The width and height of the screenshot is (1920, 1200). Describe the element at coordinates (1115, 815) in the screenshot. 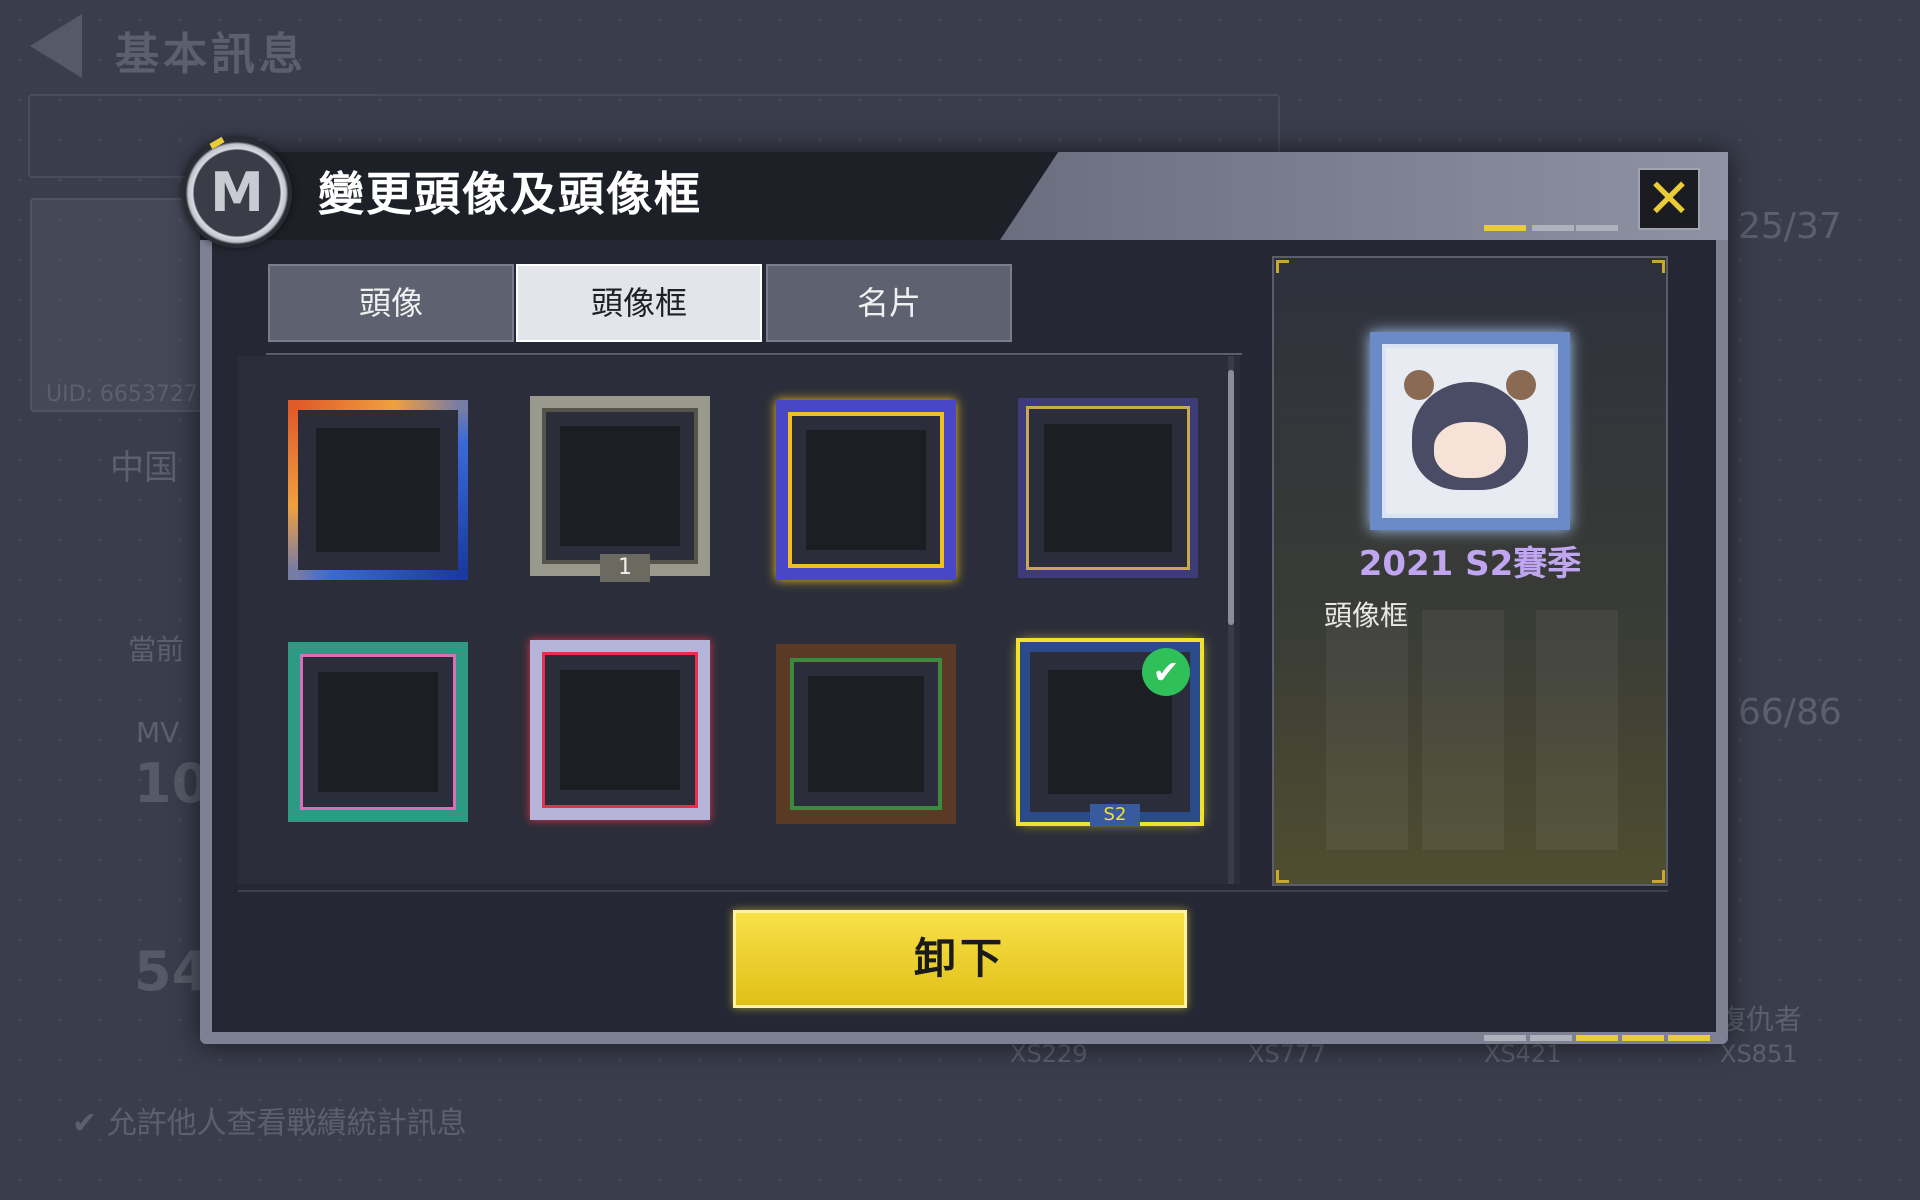

I see `frame-badge: S2` at that location.